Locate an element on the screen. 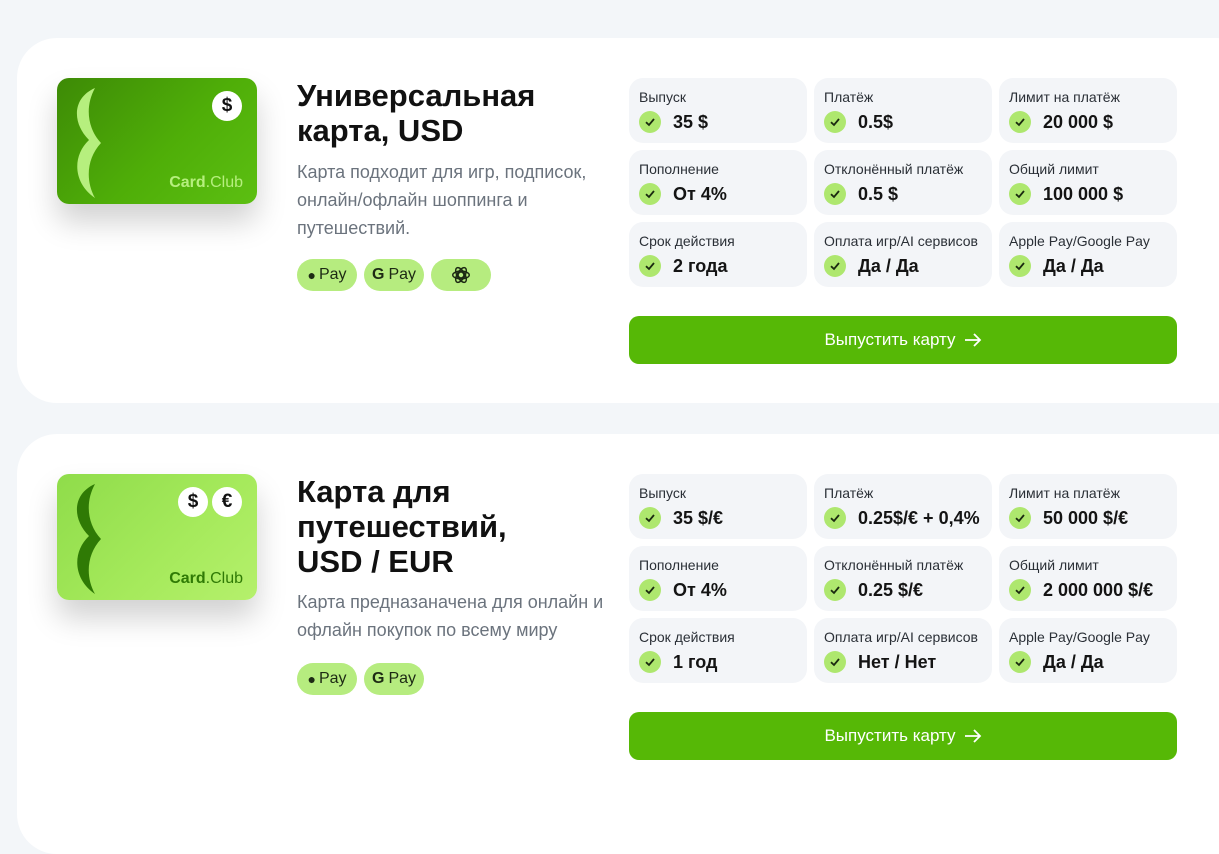  spec-declined-payment: Отклонённый платёж 0.25 $/€ is located at coordinates (903, 578).